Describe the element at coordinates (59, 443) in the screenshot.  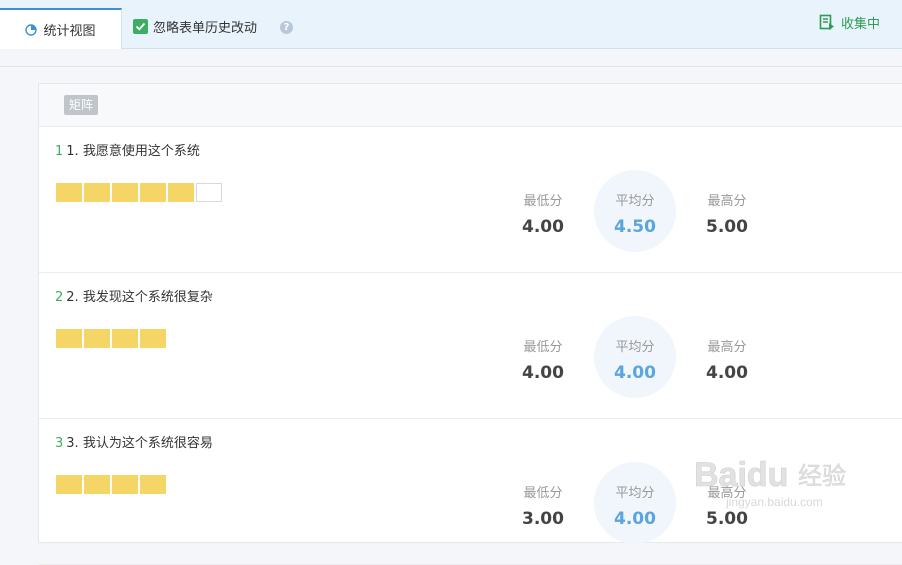
I see `question-number: 3` at that location.